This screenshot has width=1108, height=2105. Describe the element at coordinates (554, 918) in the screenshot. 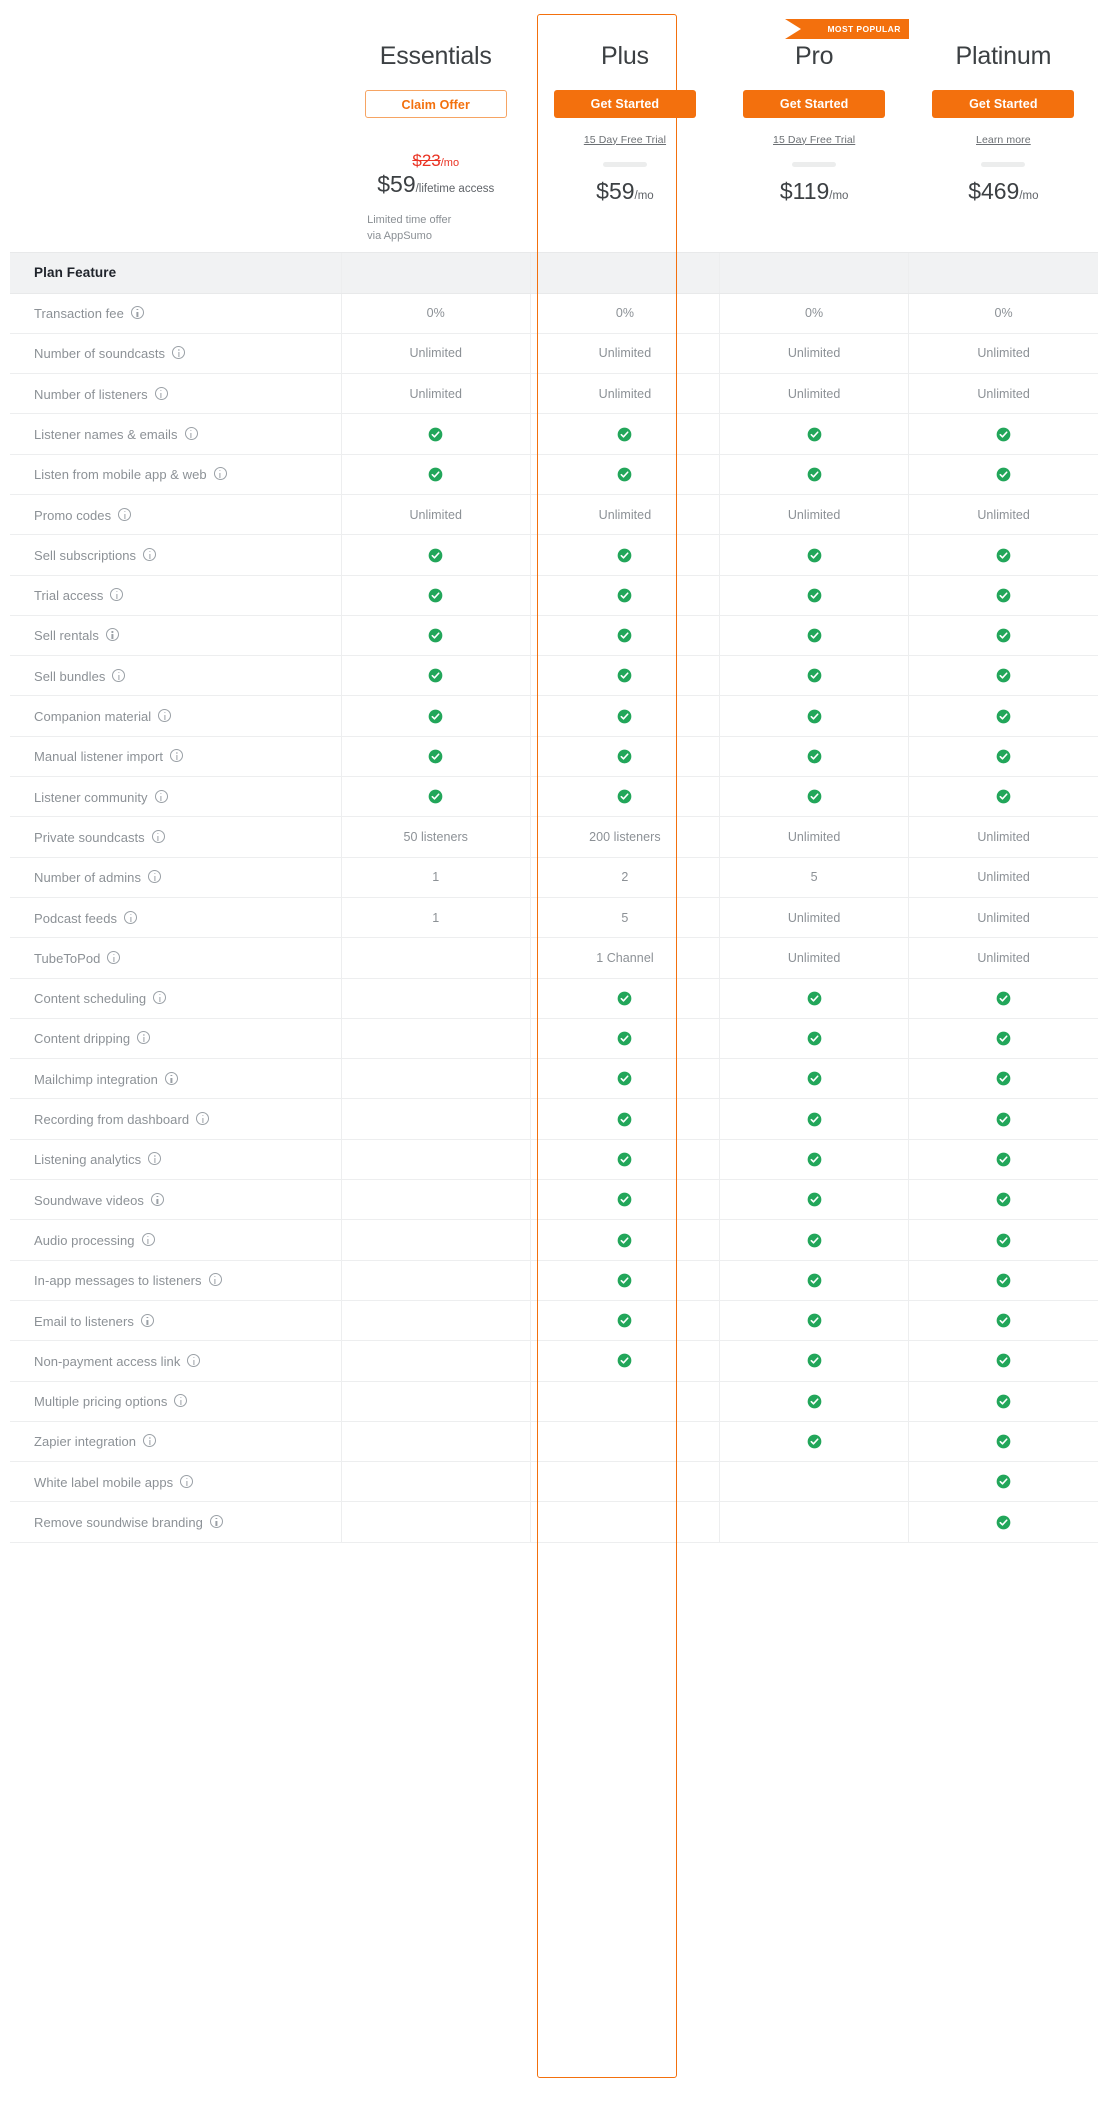

I see `feature-row: Podcast feeds 1 5 Unlimited Unlimited` at that location.